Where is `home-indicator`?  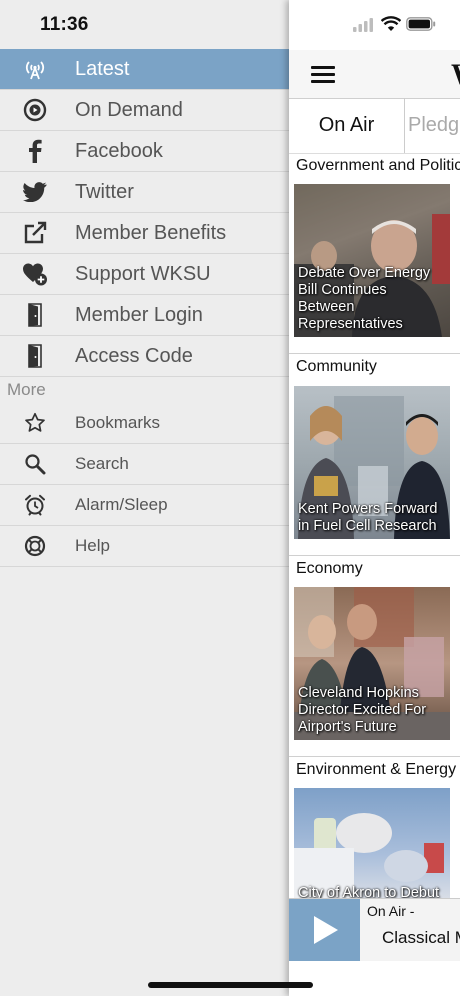
home-indicator is located at coordinates (230, 985).